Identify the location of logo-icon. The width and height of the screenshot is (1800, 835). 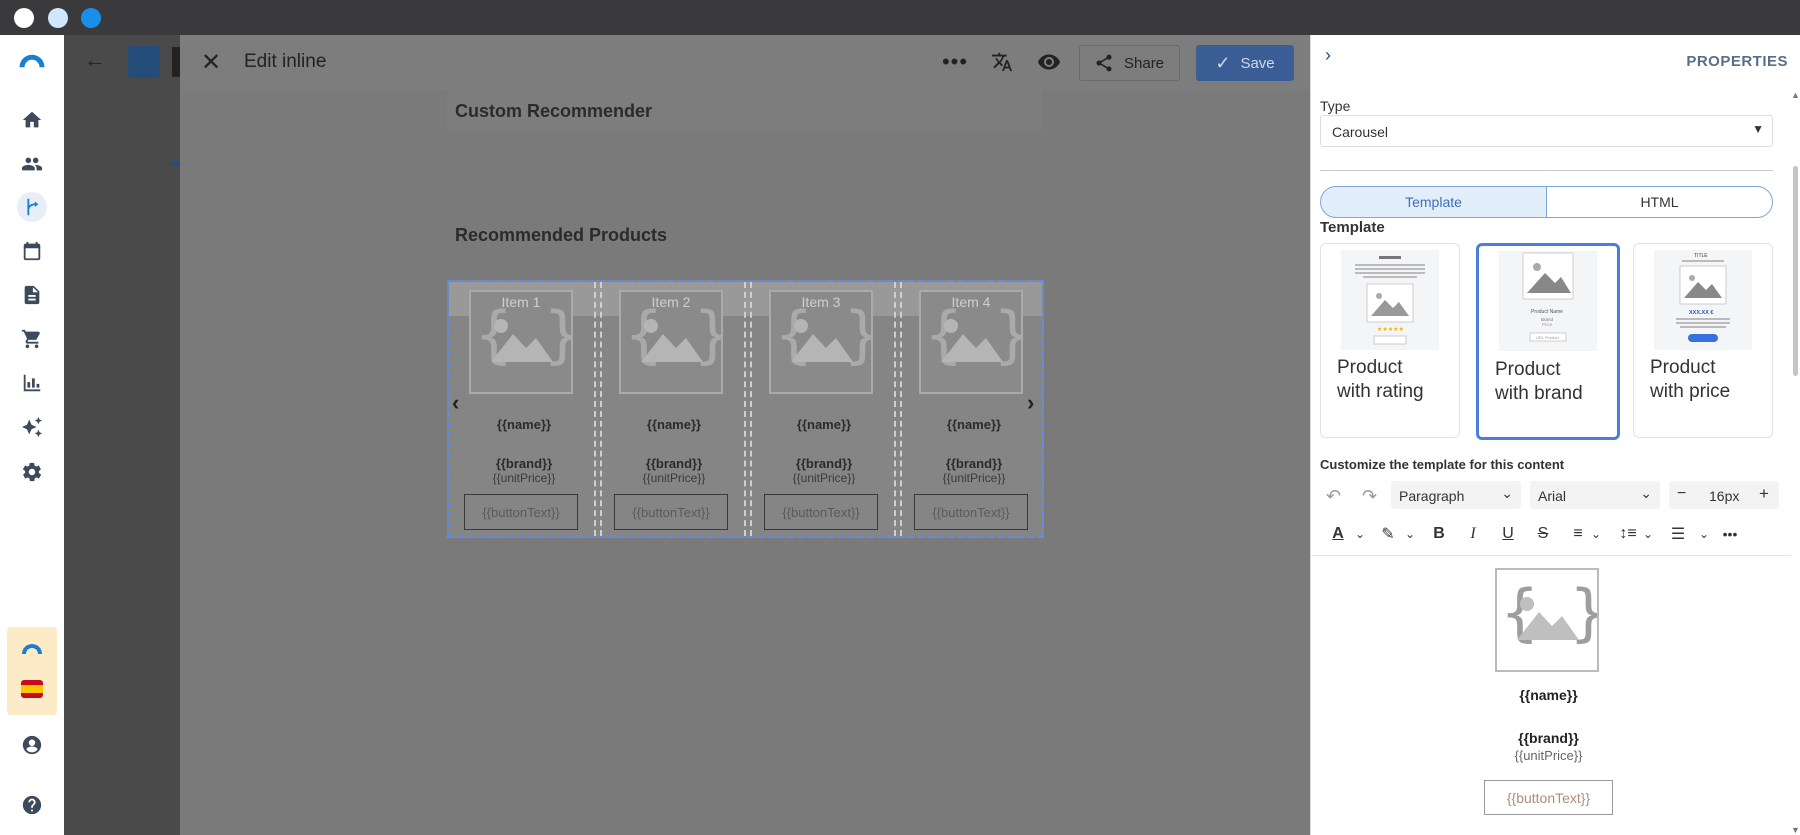
(32, 61).